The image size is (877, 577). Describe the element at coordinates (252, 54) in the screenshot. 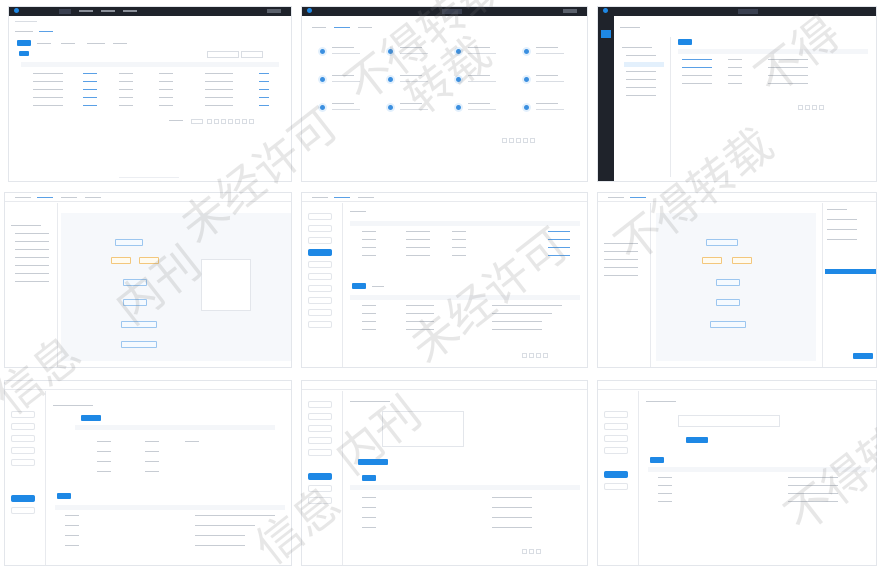

I see `filter-select` at that location.